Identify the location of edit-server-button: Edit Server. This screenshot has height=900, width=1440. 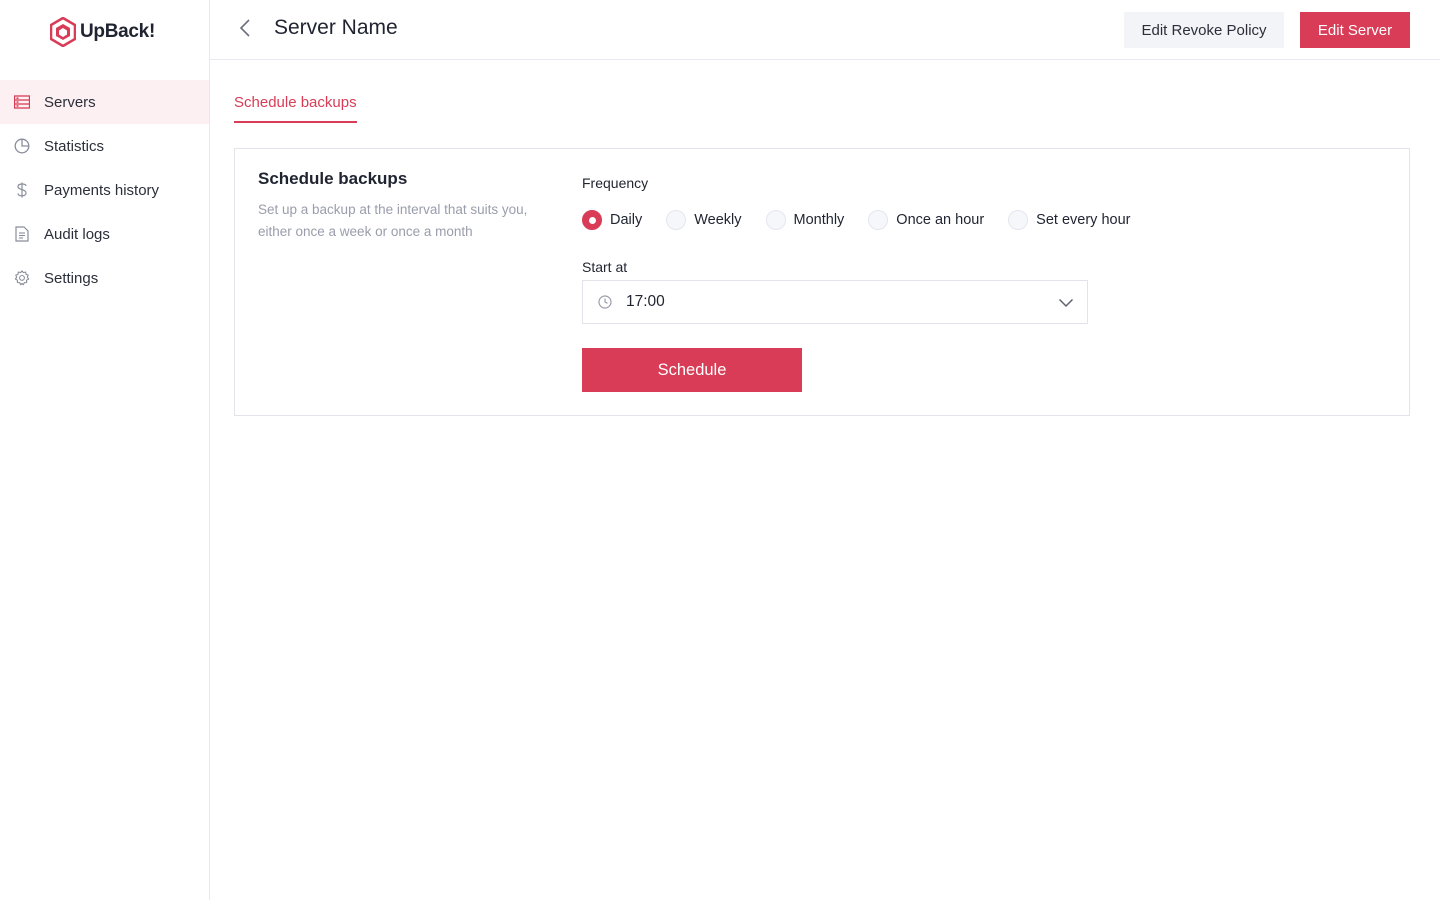
(1355, 30).